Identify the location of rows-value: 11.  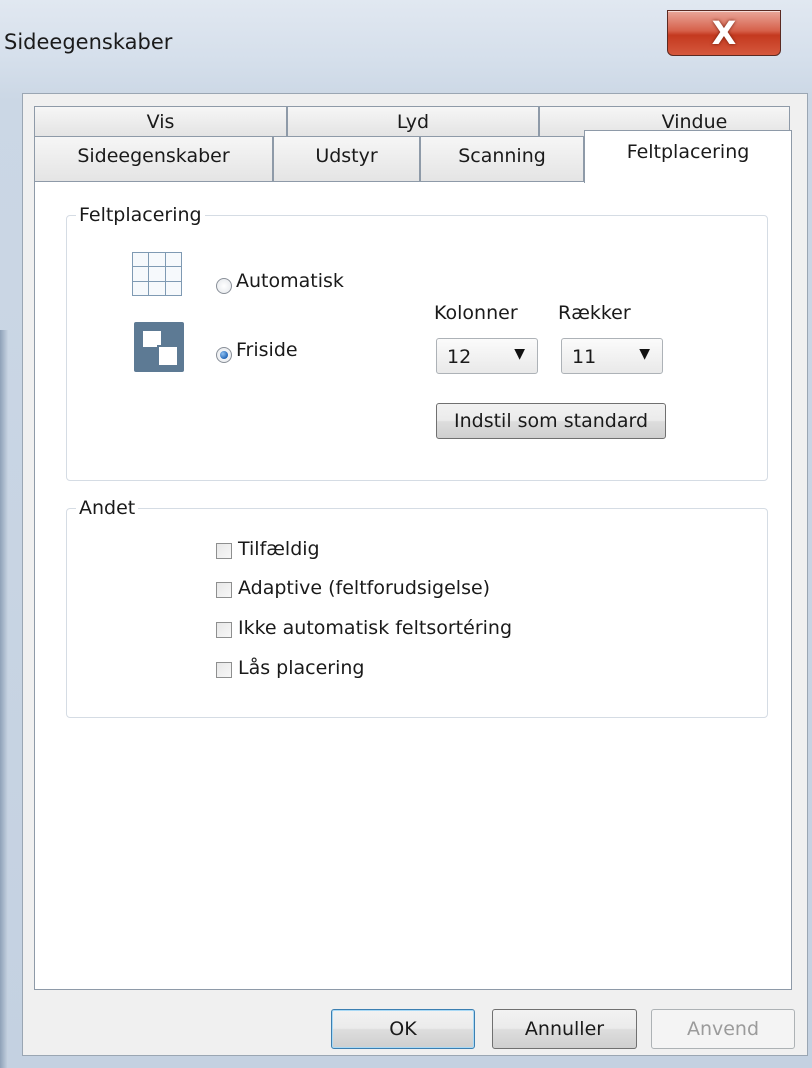
(584, 357).